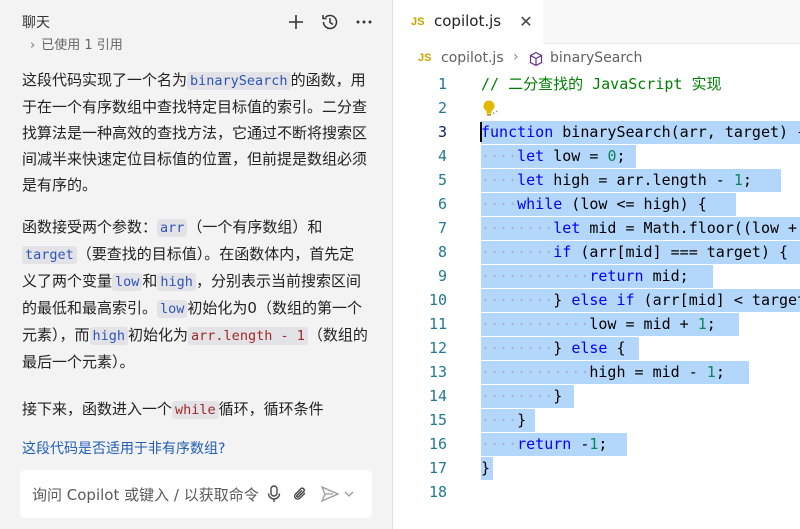 The height and width of the screenshot is (529, 800). What do you see at coordinates (596, 492) in the screenshot?
I see `code-line-18: 18` at bounding box center [596, 492].